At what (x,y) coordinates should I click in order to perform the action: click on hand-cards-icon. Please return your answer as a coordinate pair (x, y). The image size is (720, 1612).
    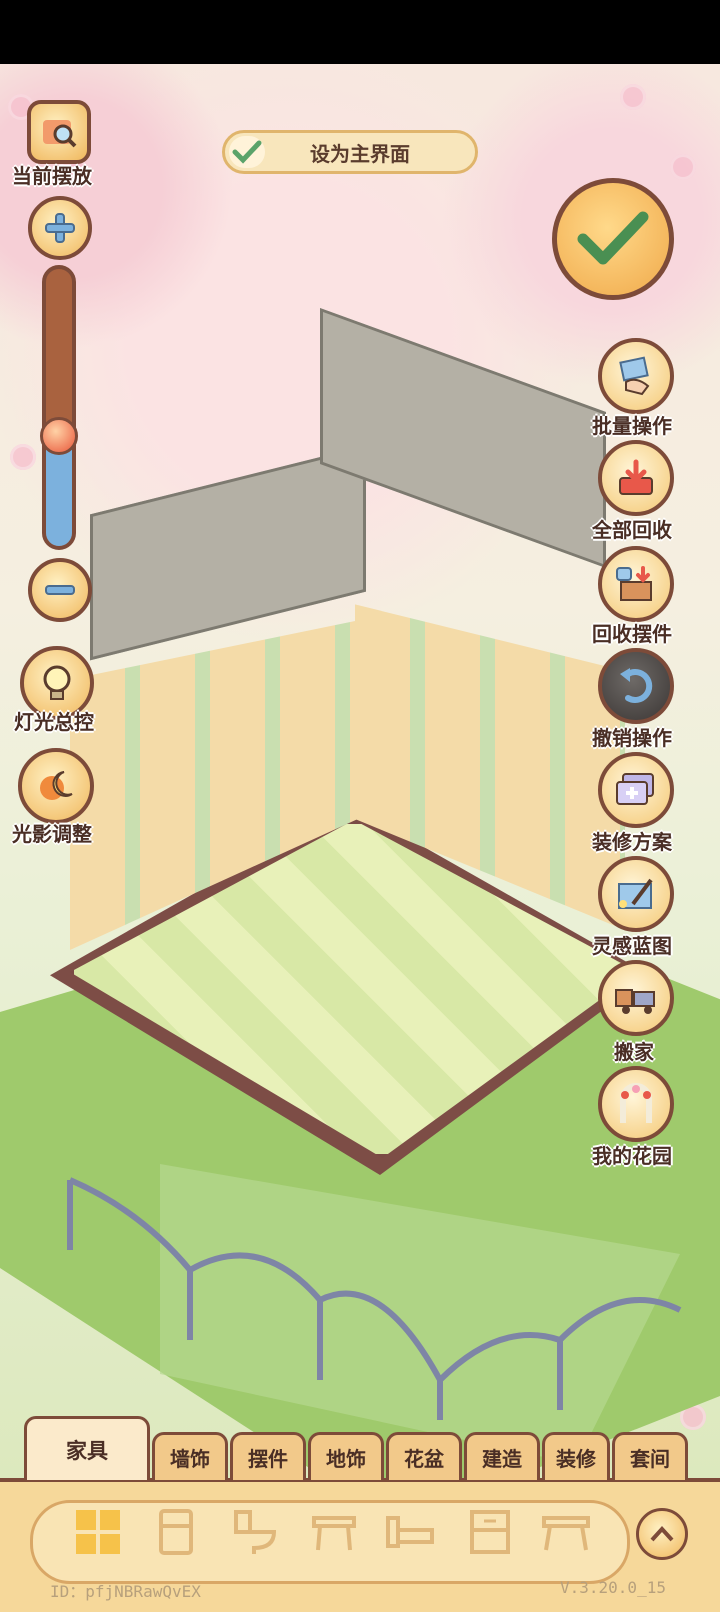
    Looking at the image, I should click on (634, 376).